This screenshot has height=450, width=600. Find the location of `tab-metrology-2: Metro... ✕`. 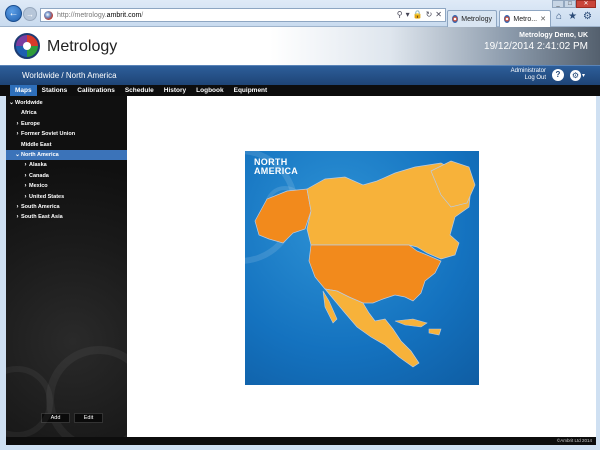

tab-metrology-2: Metro... ✕ is located at coordinates (525, 18).